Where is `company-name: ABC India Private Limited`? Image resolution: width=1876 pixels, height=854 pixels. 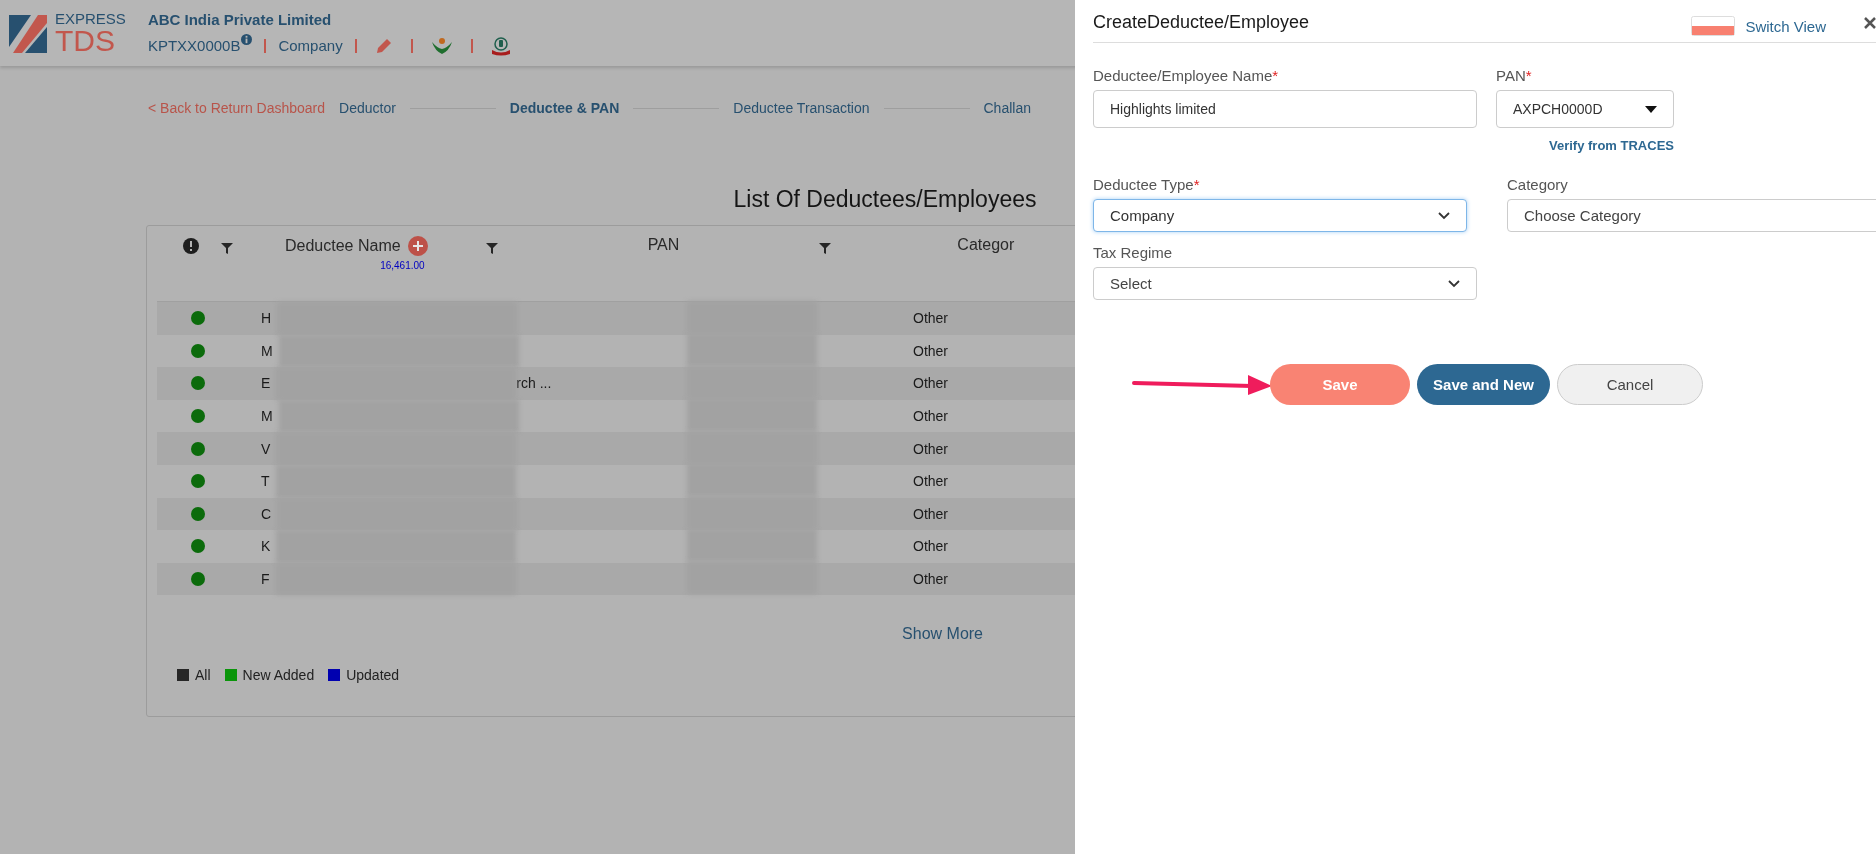
company-name: ABC India Private Limited is located at coordinates (240, 19).